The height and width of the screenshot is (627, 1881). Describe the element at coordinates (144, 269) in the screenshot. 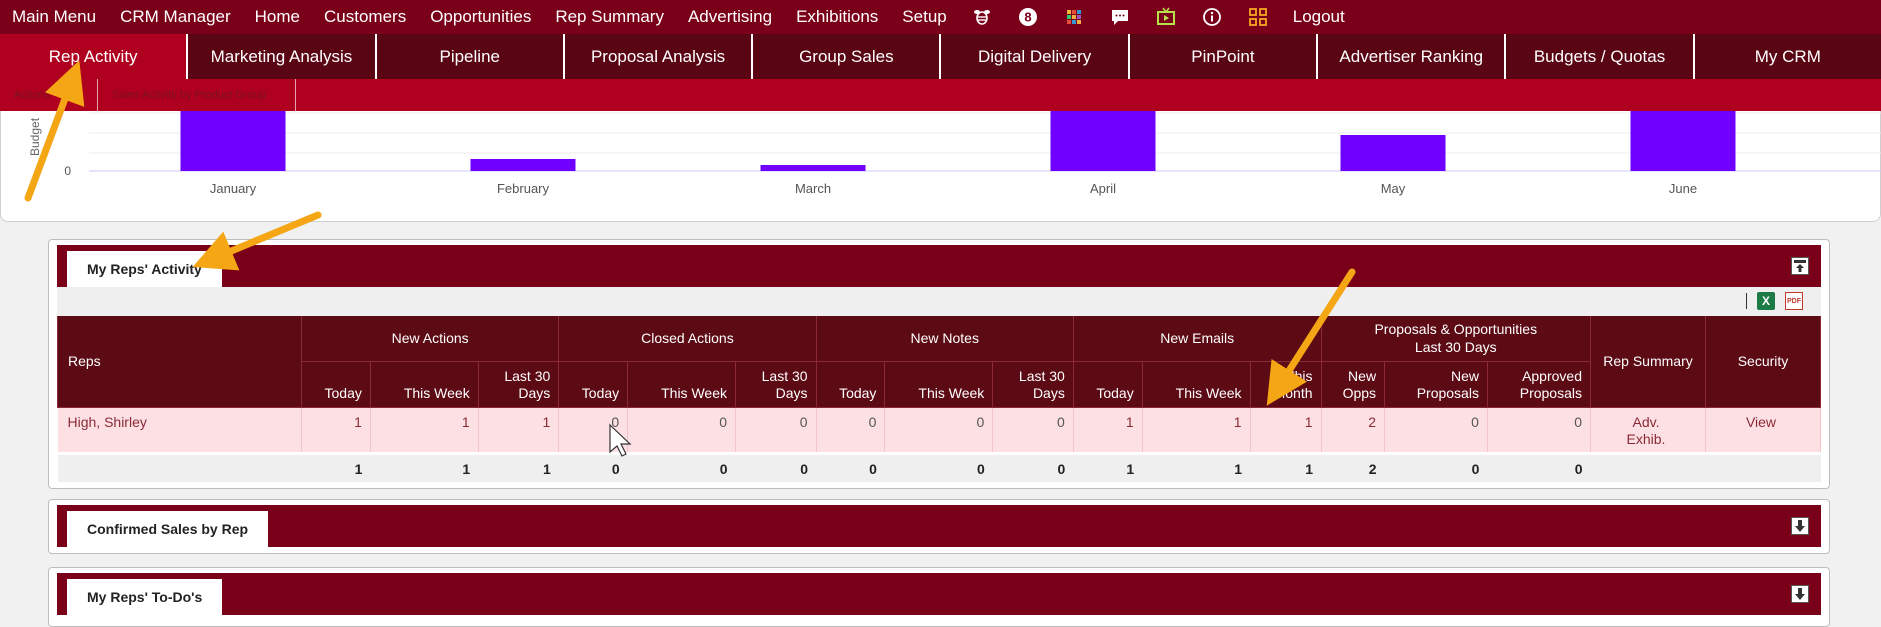

I see `widget-title-my-reps-activity: My Reps' Activity` at that location.